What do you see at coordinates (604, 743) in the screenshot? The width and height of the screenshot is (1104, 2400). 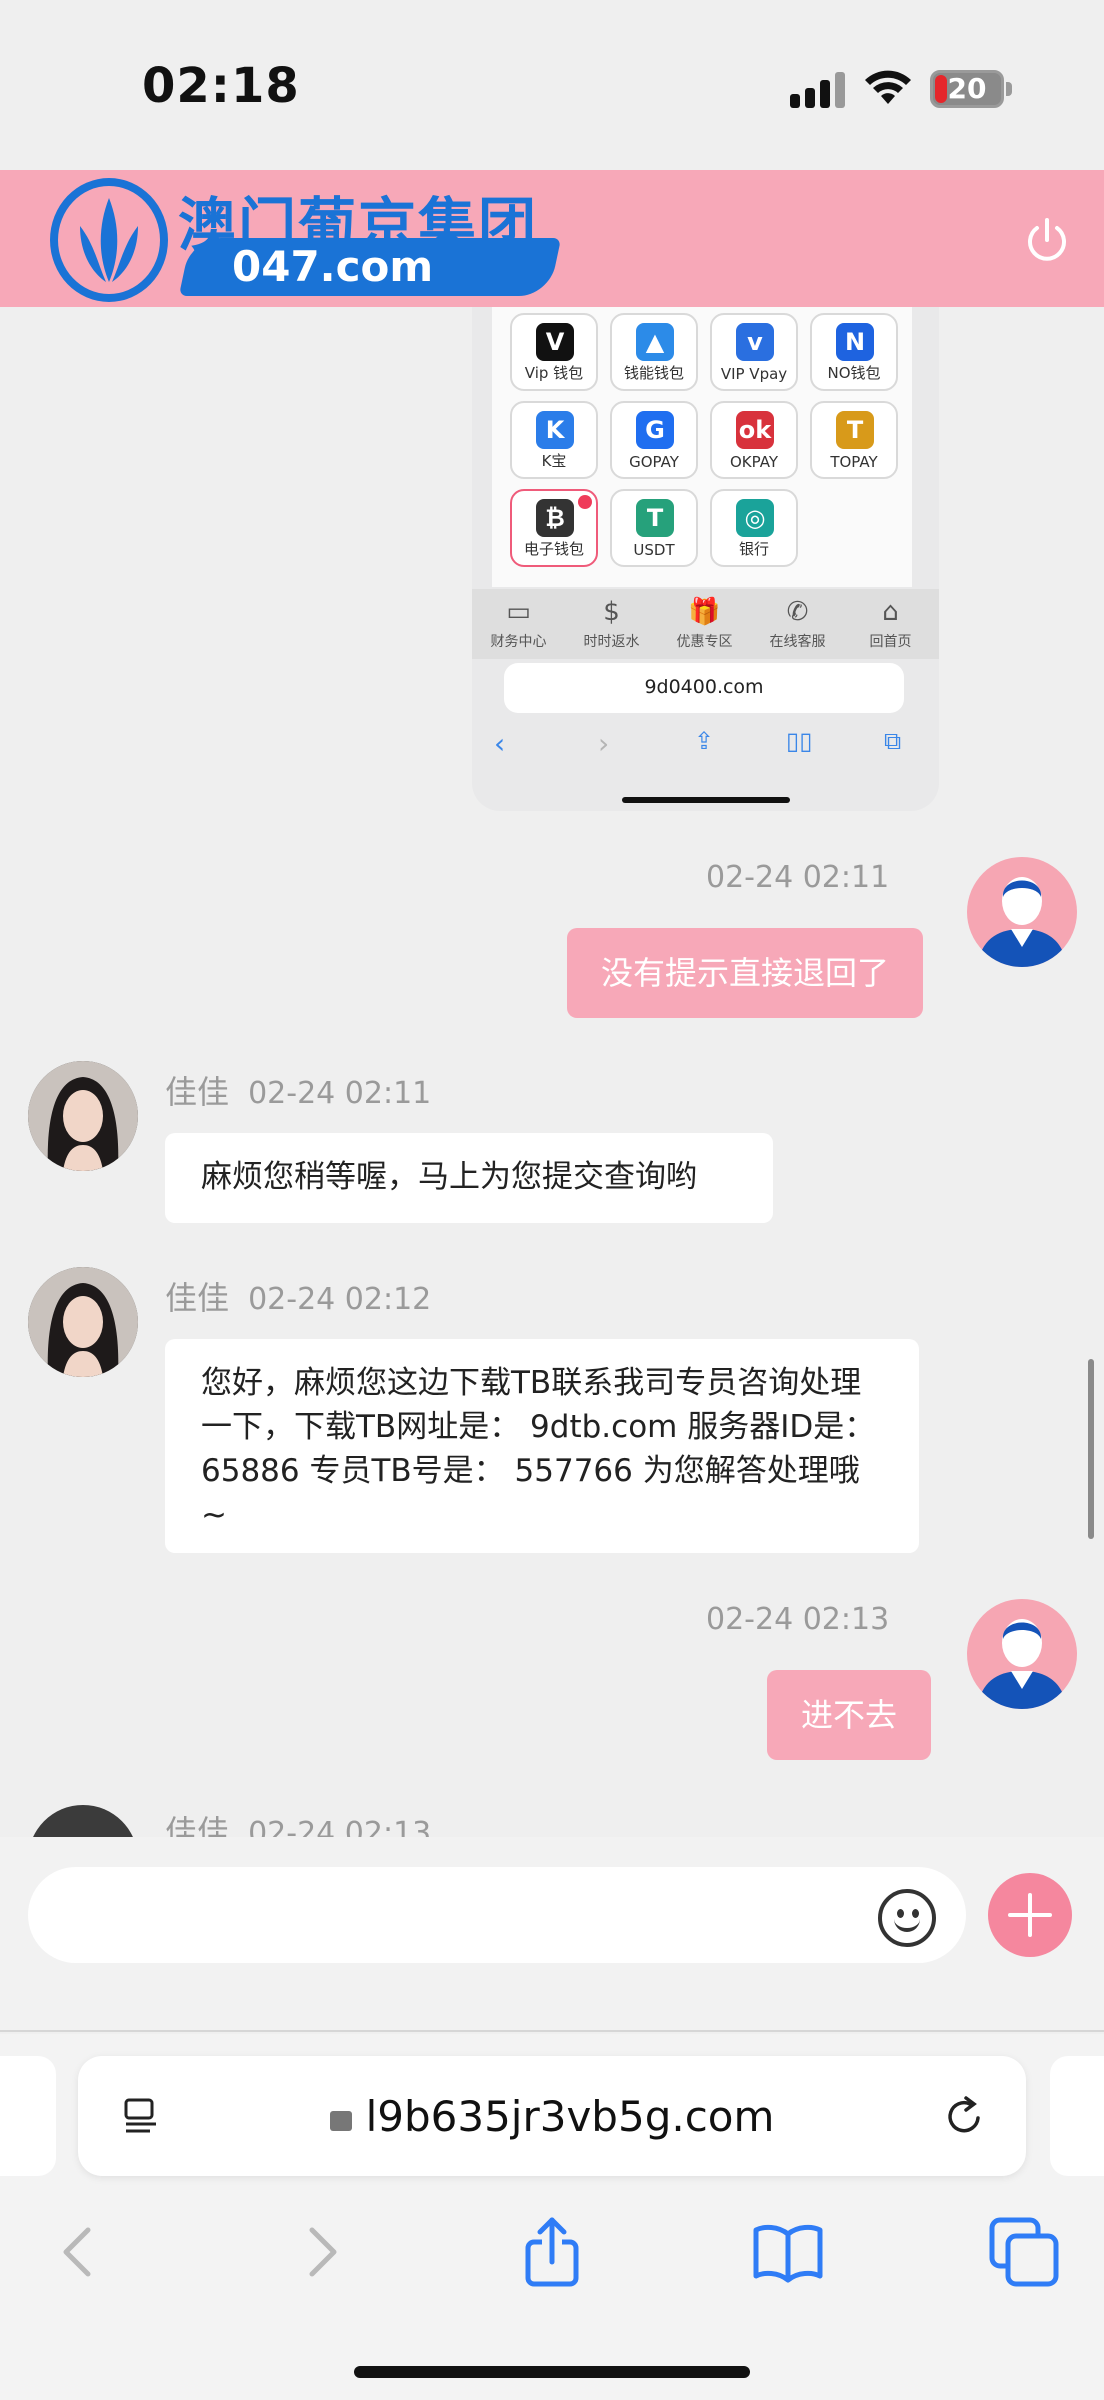 I see `embedded-forward-icon: ›` at bounding box center [604, 743].